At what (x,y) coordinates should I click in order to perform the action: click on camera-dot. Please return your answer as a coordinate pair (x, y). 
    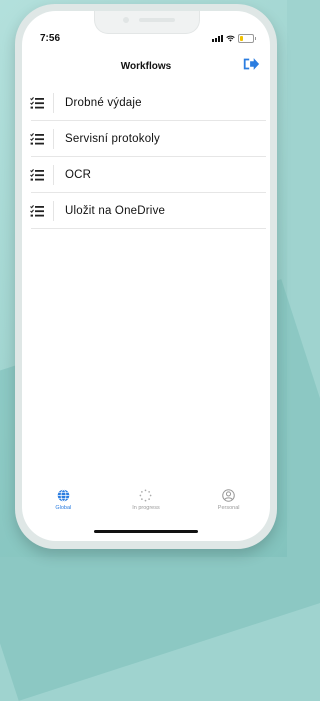
    Looking at the image, I should click on (126, 20).